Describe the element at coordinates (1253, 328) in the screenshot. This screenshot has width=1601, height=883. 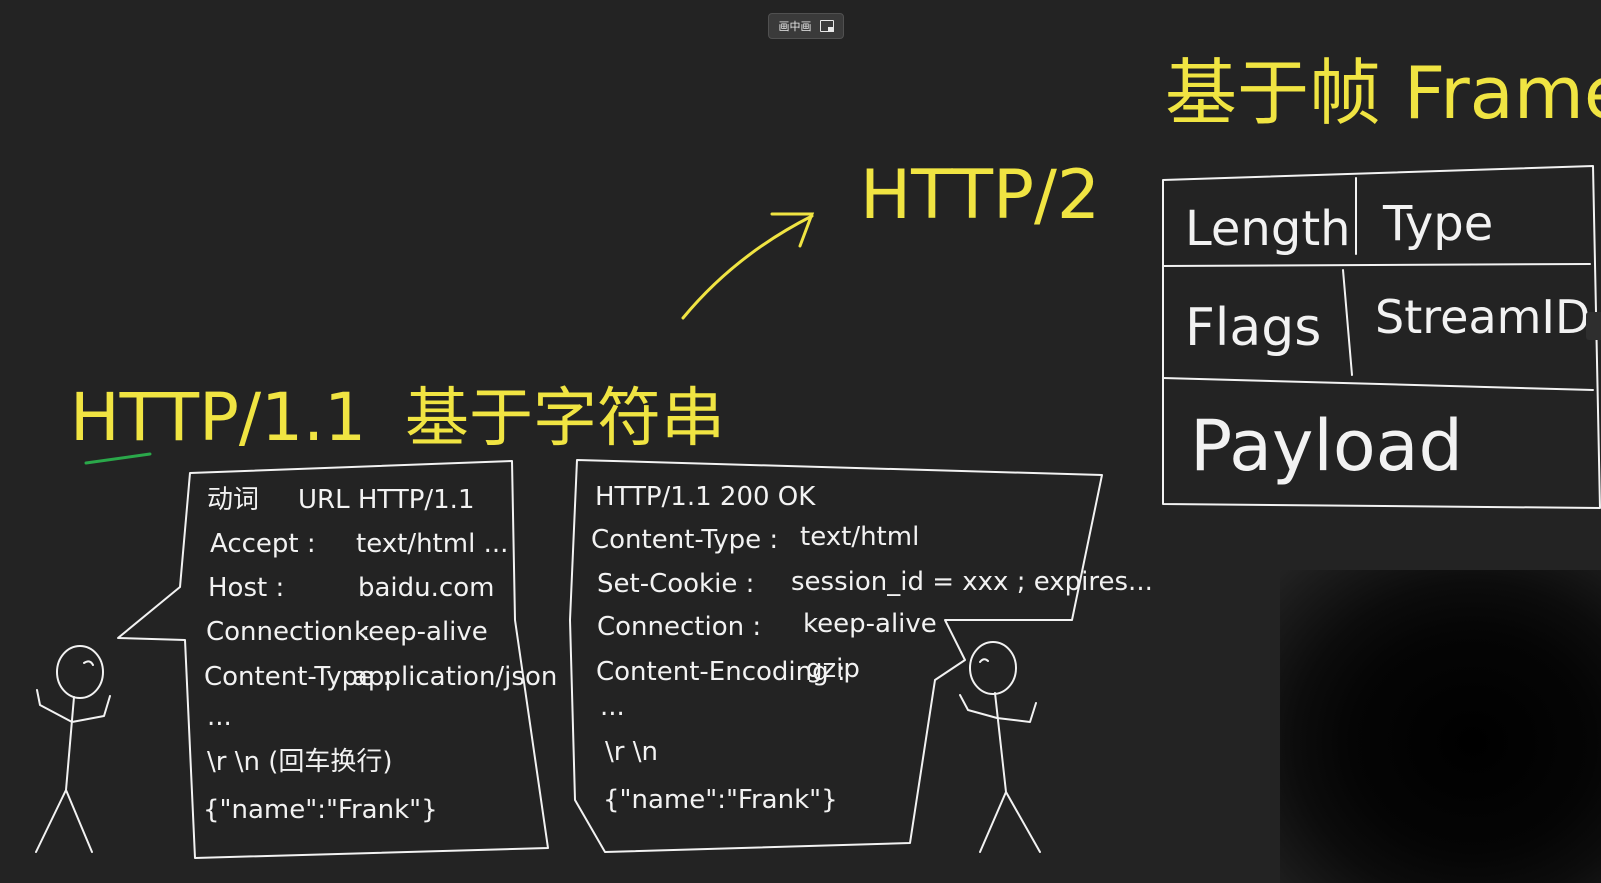
I see `frame-flags-cell: Flags` at that location.